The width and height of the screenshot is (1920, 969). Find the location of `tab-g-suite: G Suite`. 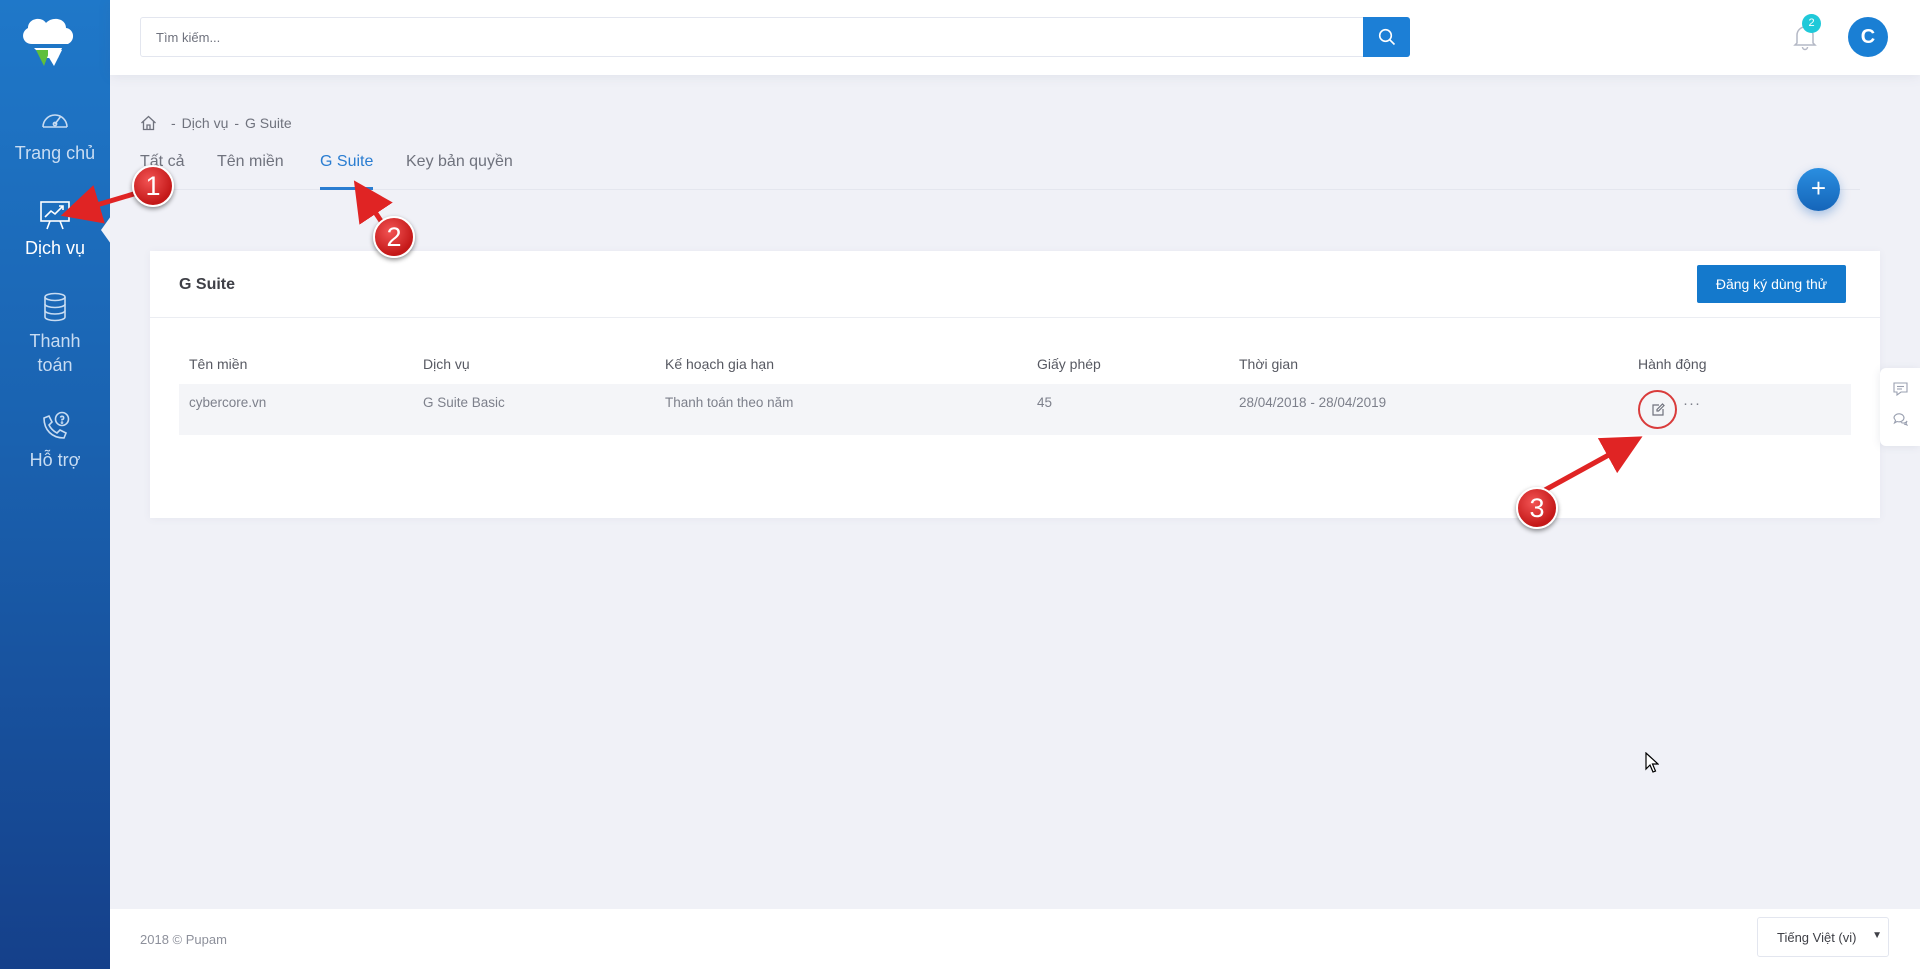

tab-g-suite: G Suite is located at coordinates (347, 171).